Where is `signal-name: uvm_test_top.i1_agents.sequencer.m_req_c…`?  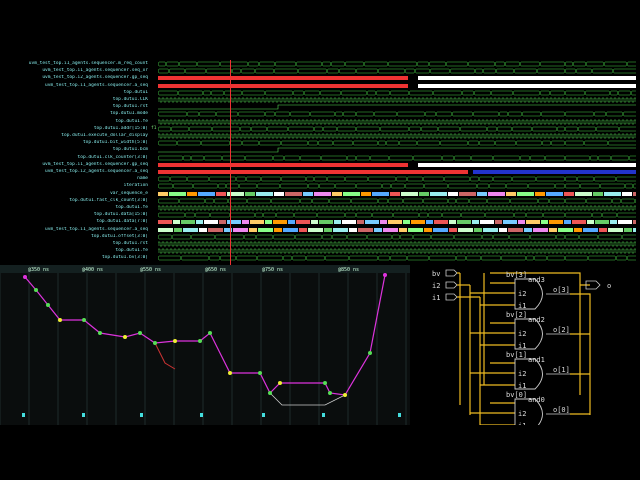 signal-name: uvm_test_top.i1_agents.sequencer.m_req_c… is located at coordinates (88, 63).